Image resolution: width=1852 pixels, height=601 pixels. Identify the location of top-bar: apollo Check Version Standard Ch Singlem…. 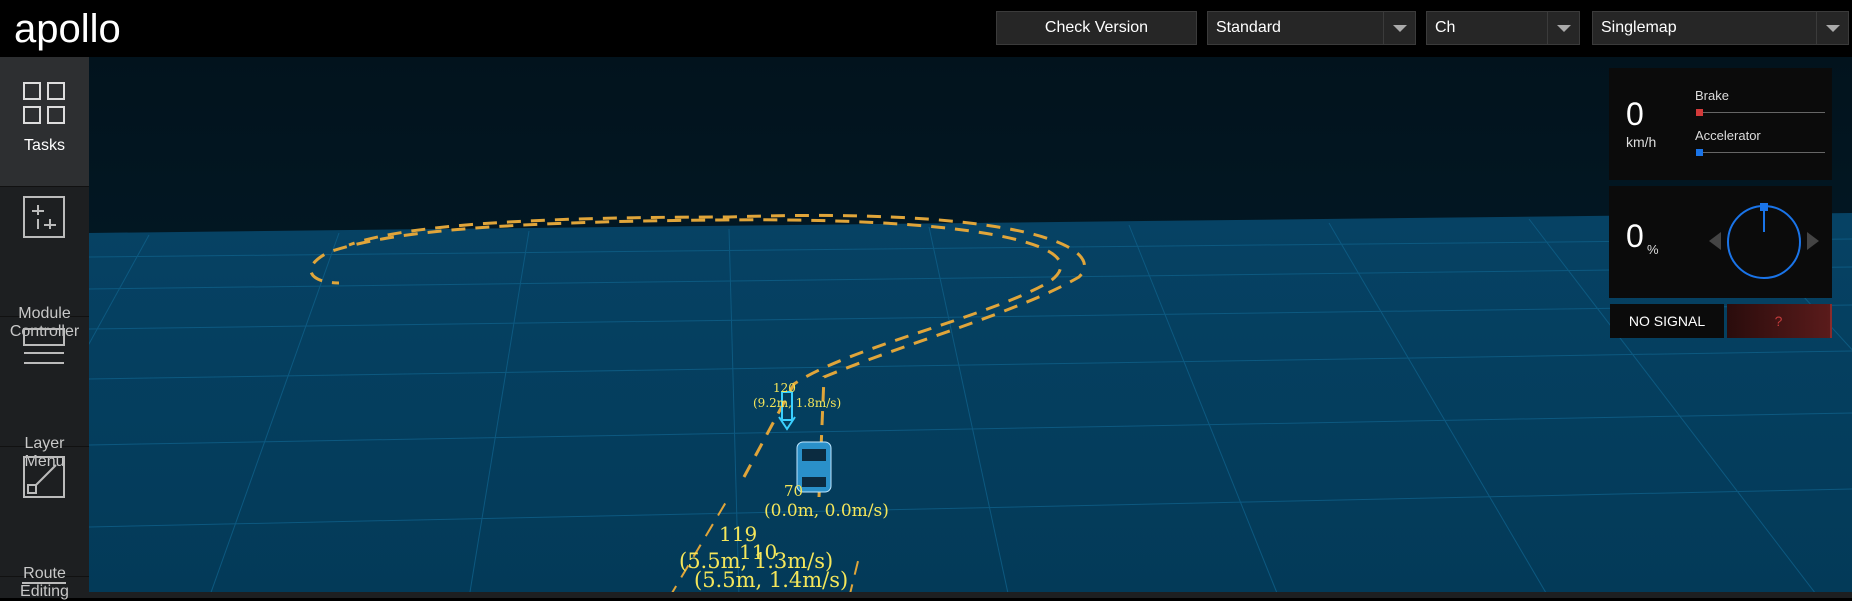
(926, 28).